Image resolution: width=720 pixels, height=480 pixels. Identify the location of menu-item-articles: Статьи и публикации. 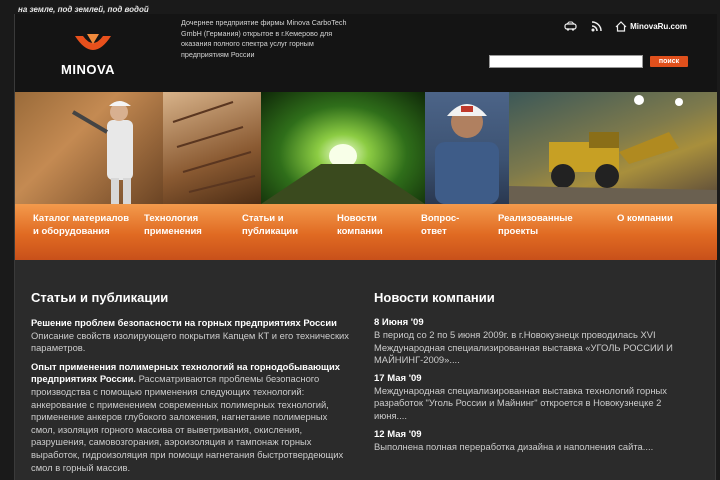
(277, 225).